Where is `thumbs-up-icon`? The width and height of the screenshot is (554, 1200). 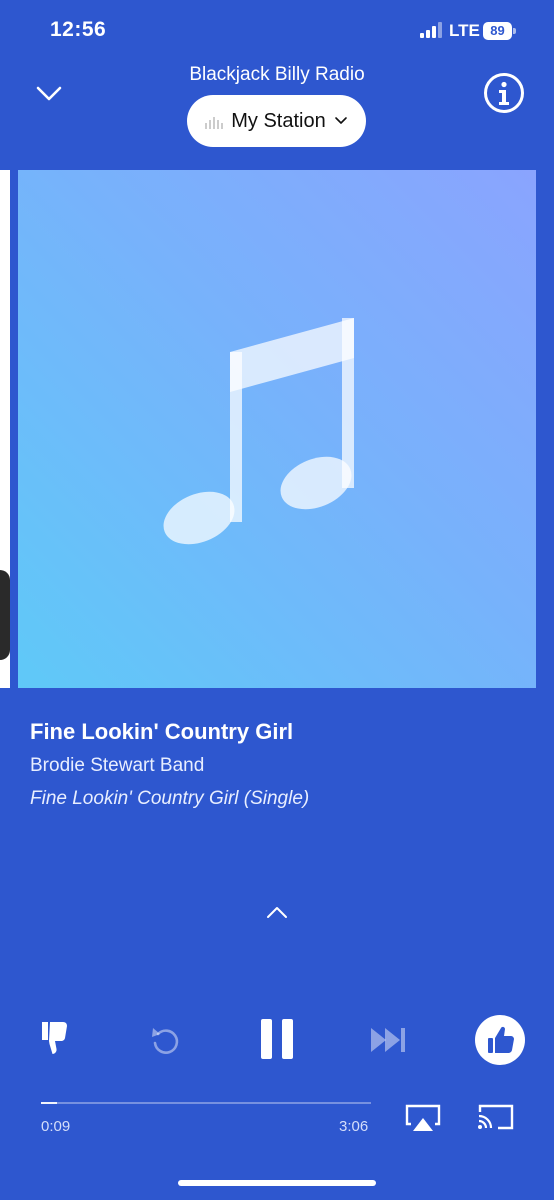 thumbs-up-icon is located at coordinates (501, 1039).